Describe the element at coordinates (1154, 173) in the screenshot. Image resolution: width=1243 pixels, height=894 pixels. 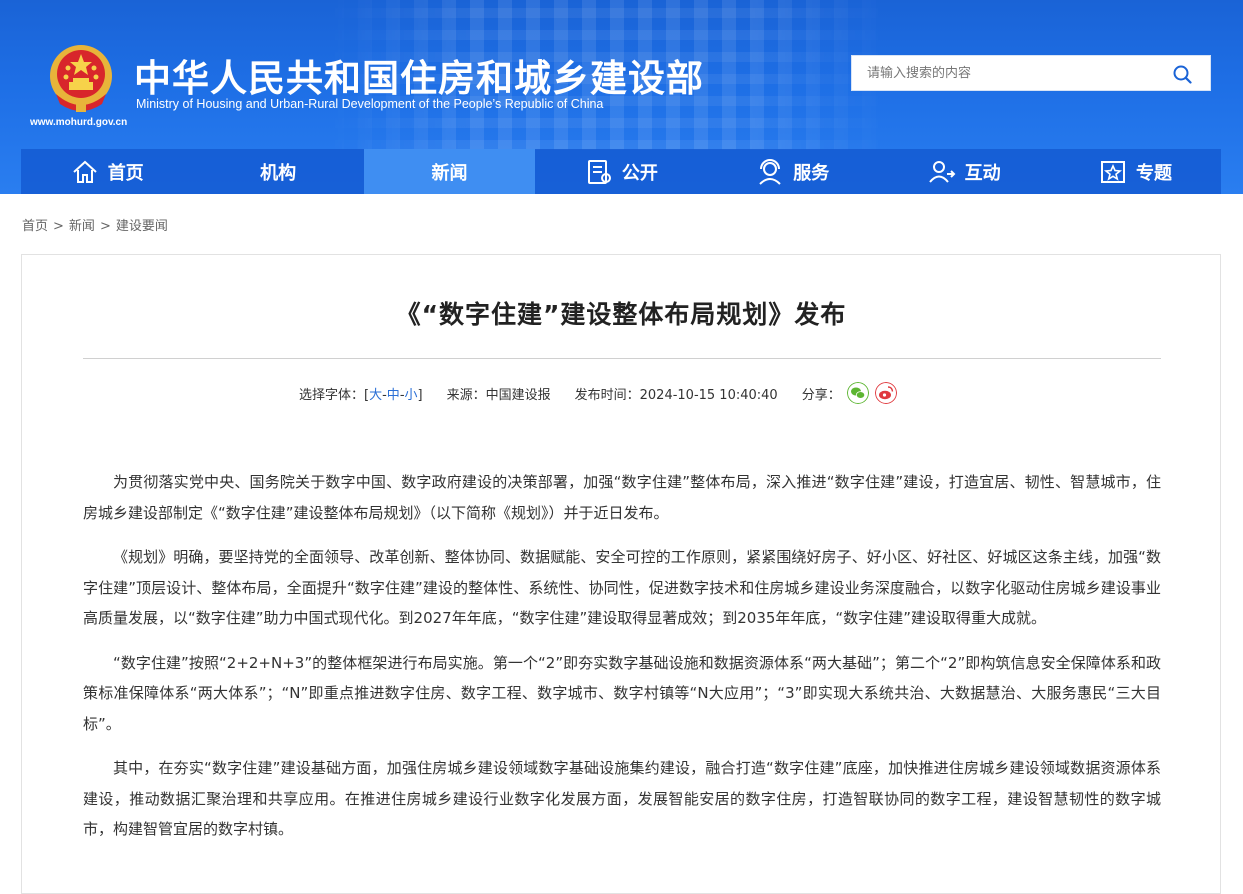
I see `nav-item-label: 专题` at that location.